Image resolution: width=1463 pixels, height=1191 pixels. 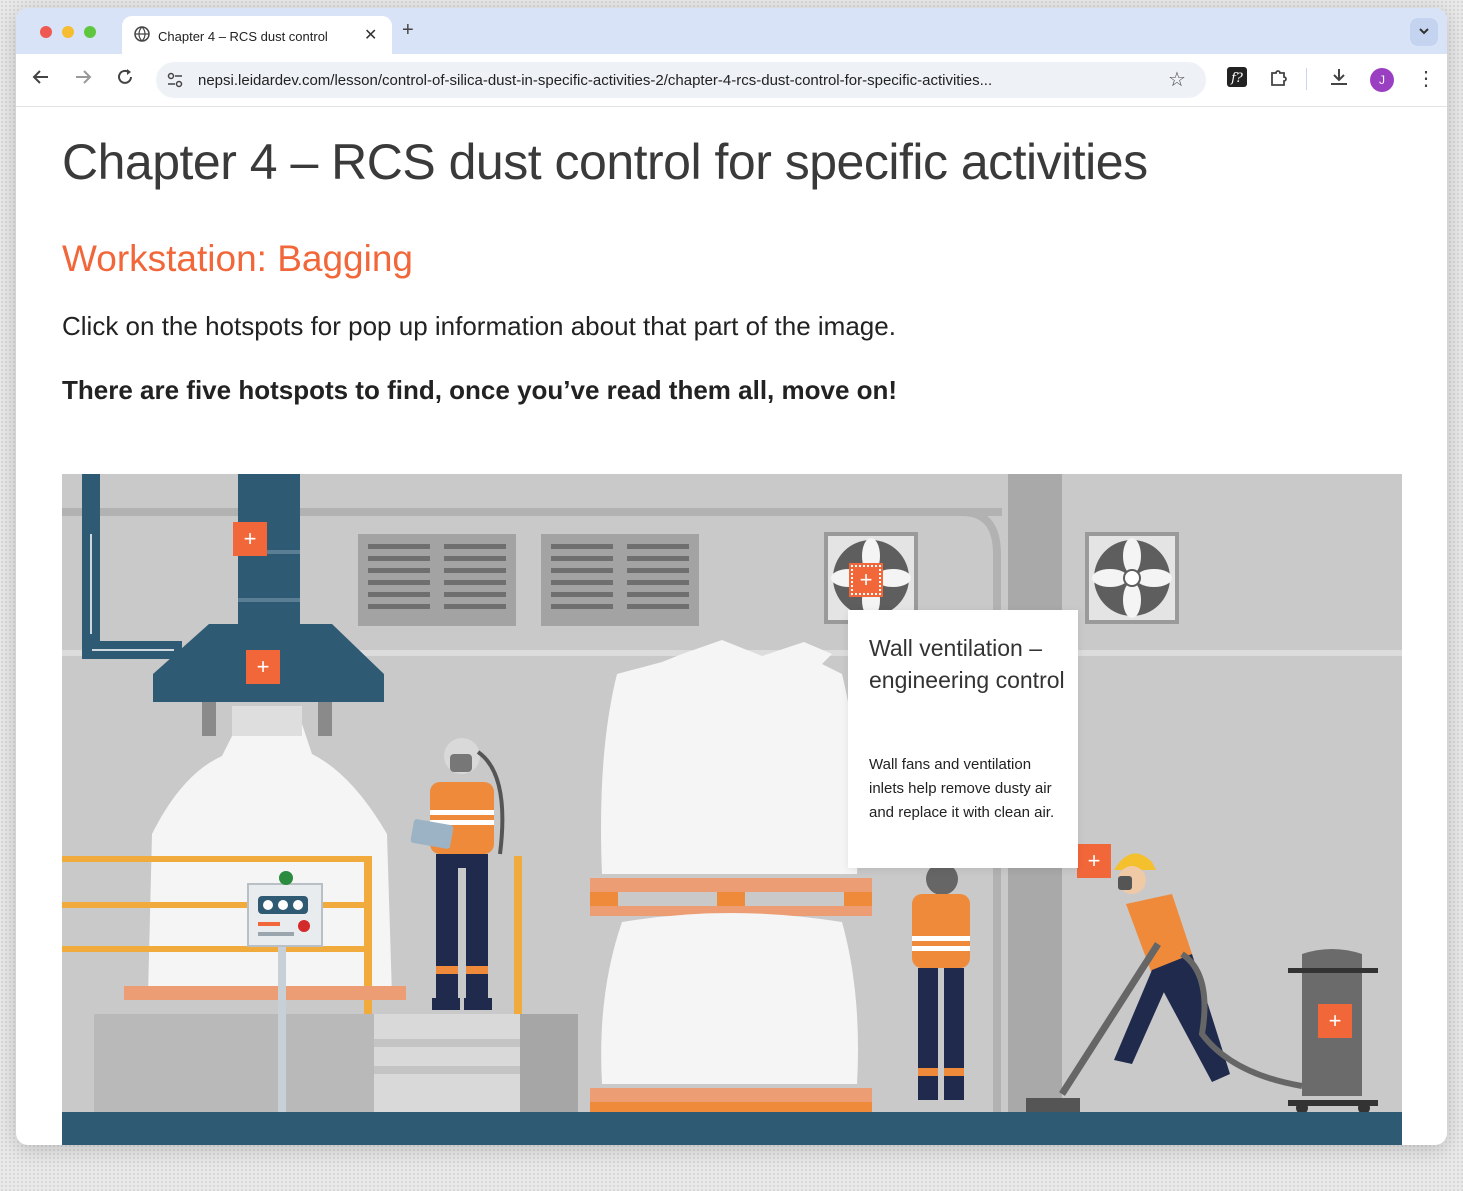 What do you see at coordinates (46, 32) in the screenshot?
I see `close-window-button` at bounding box center [46, 32].